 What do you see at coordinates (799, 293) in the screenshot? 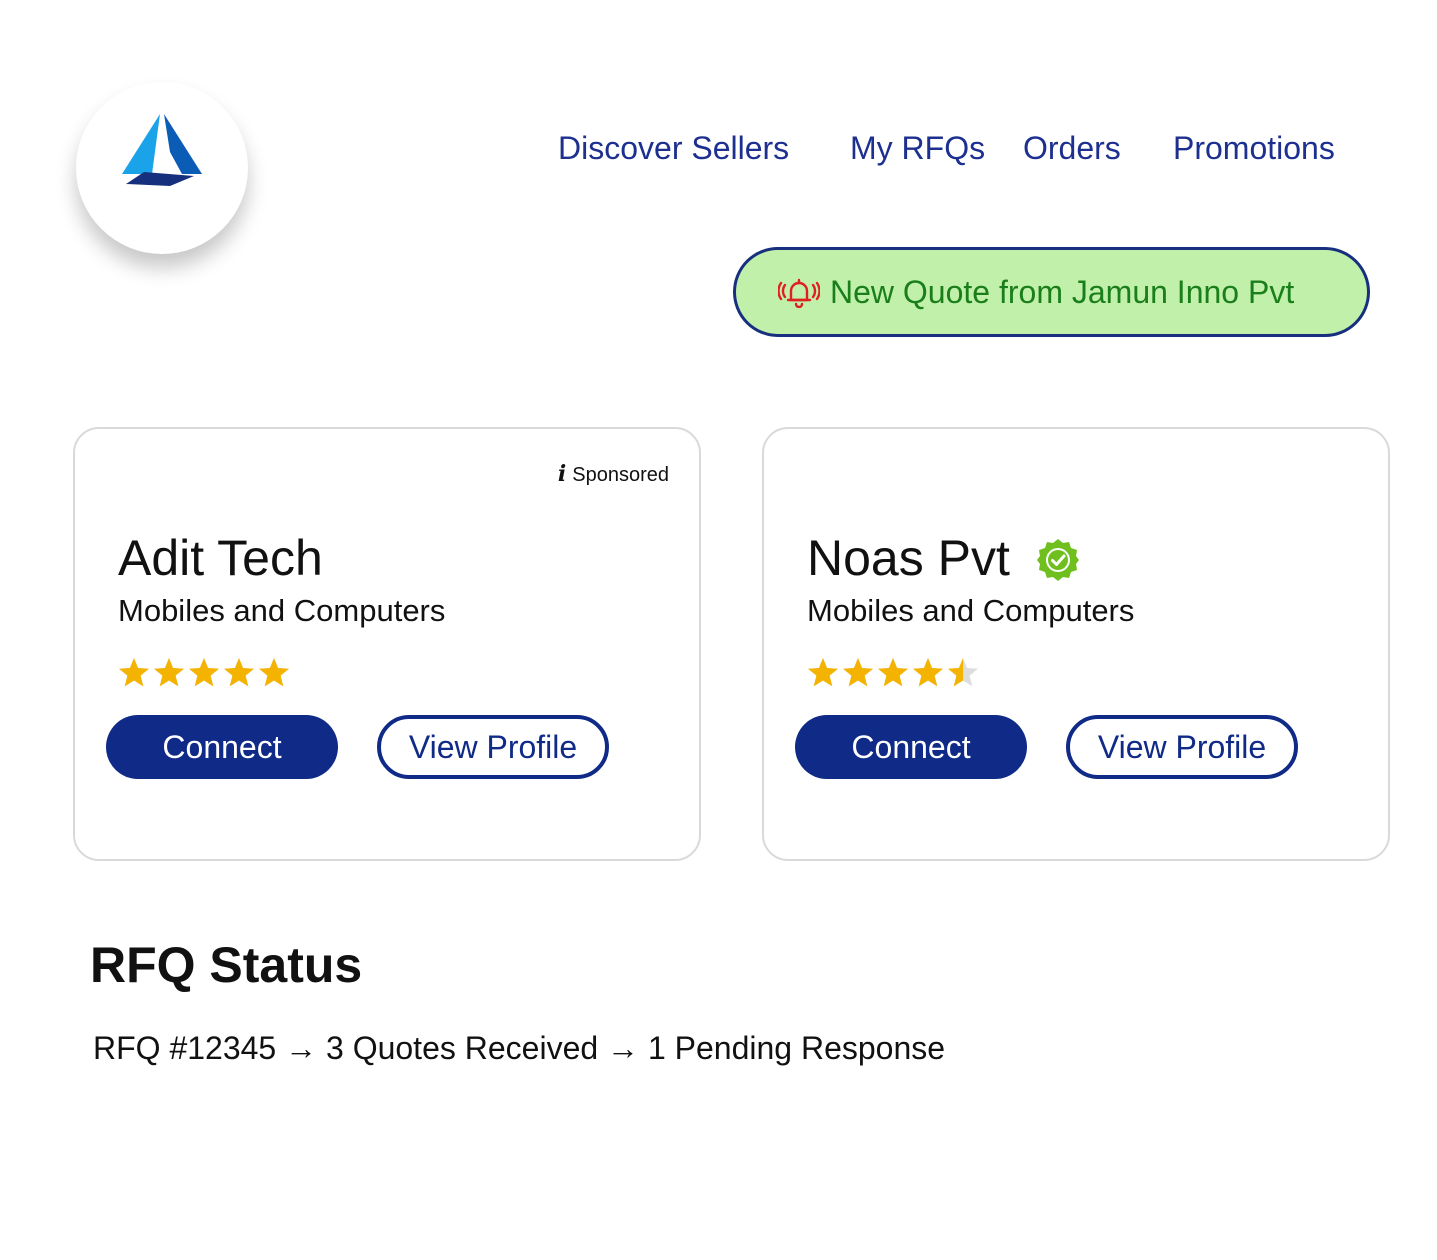
I see `bell-ring-icon` at bounding box center [799, 293].